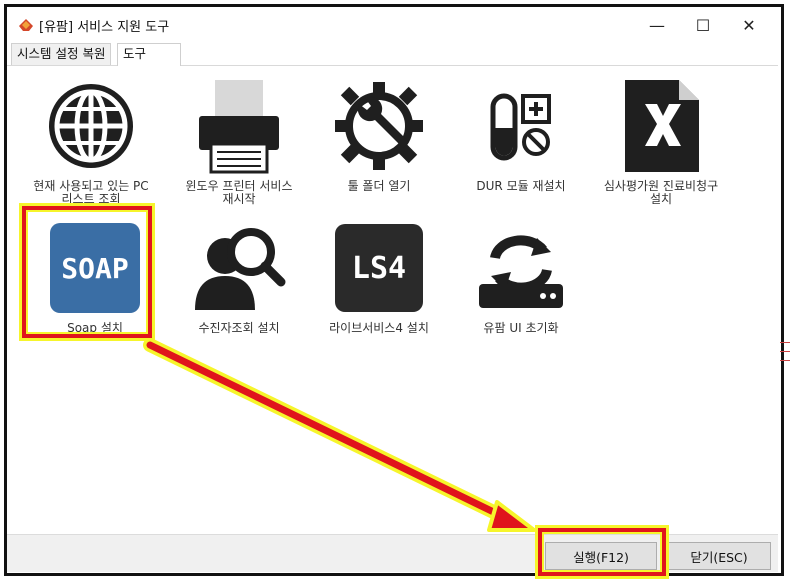 Image resolution: width=791 pixels, height=582 pixels. What do you see at coordinates (785, 360) in the screenshot?
I see `background-edge` at bounding box center [785, 360].